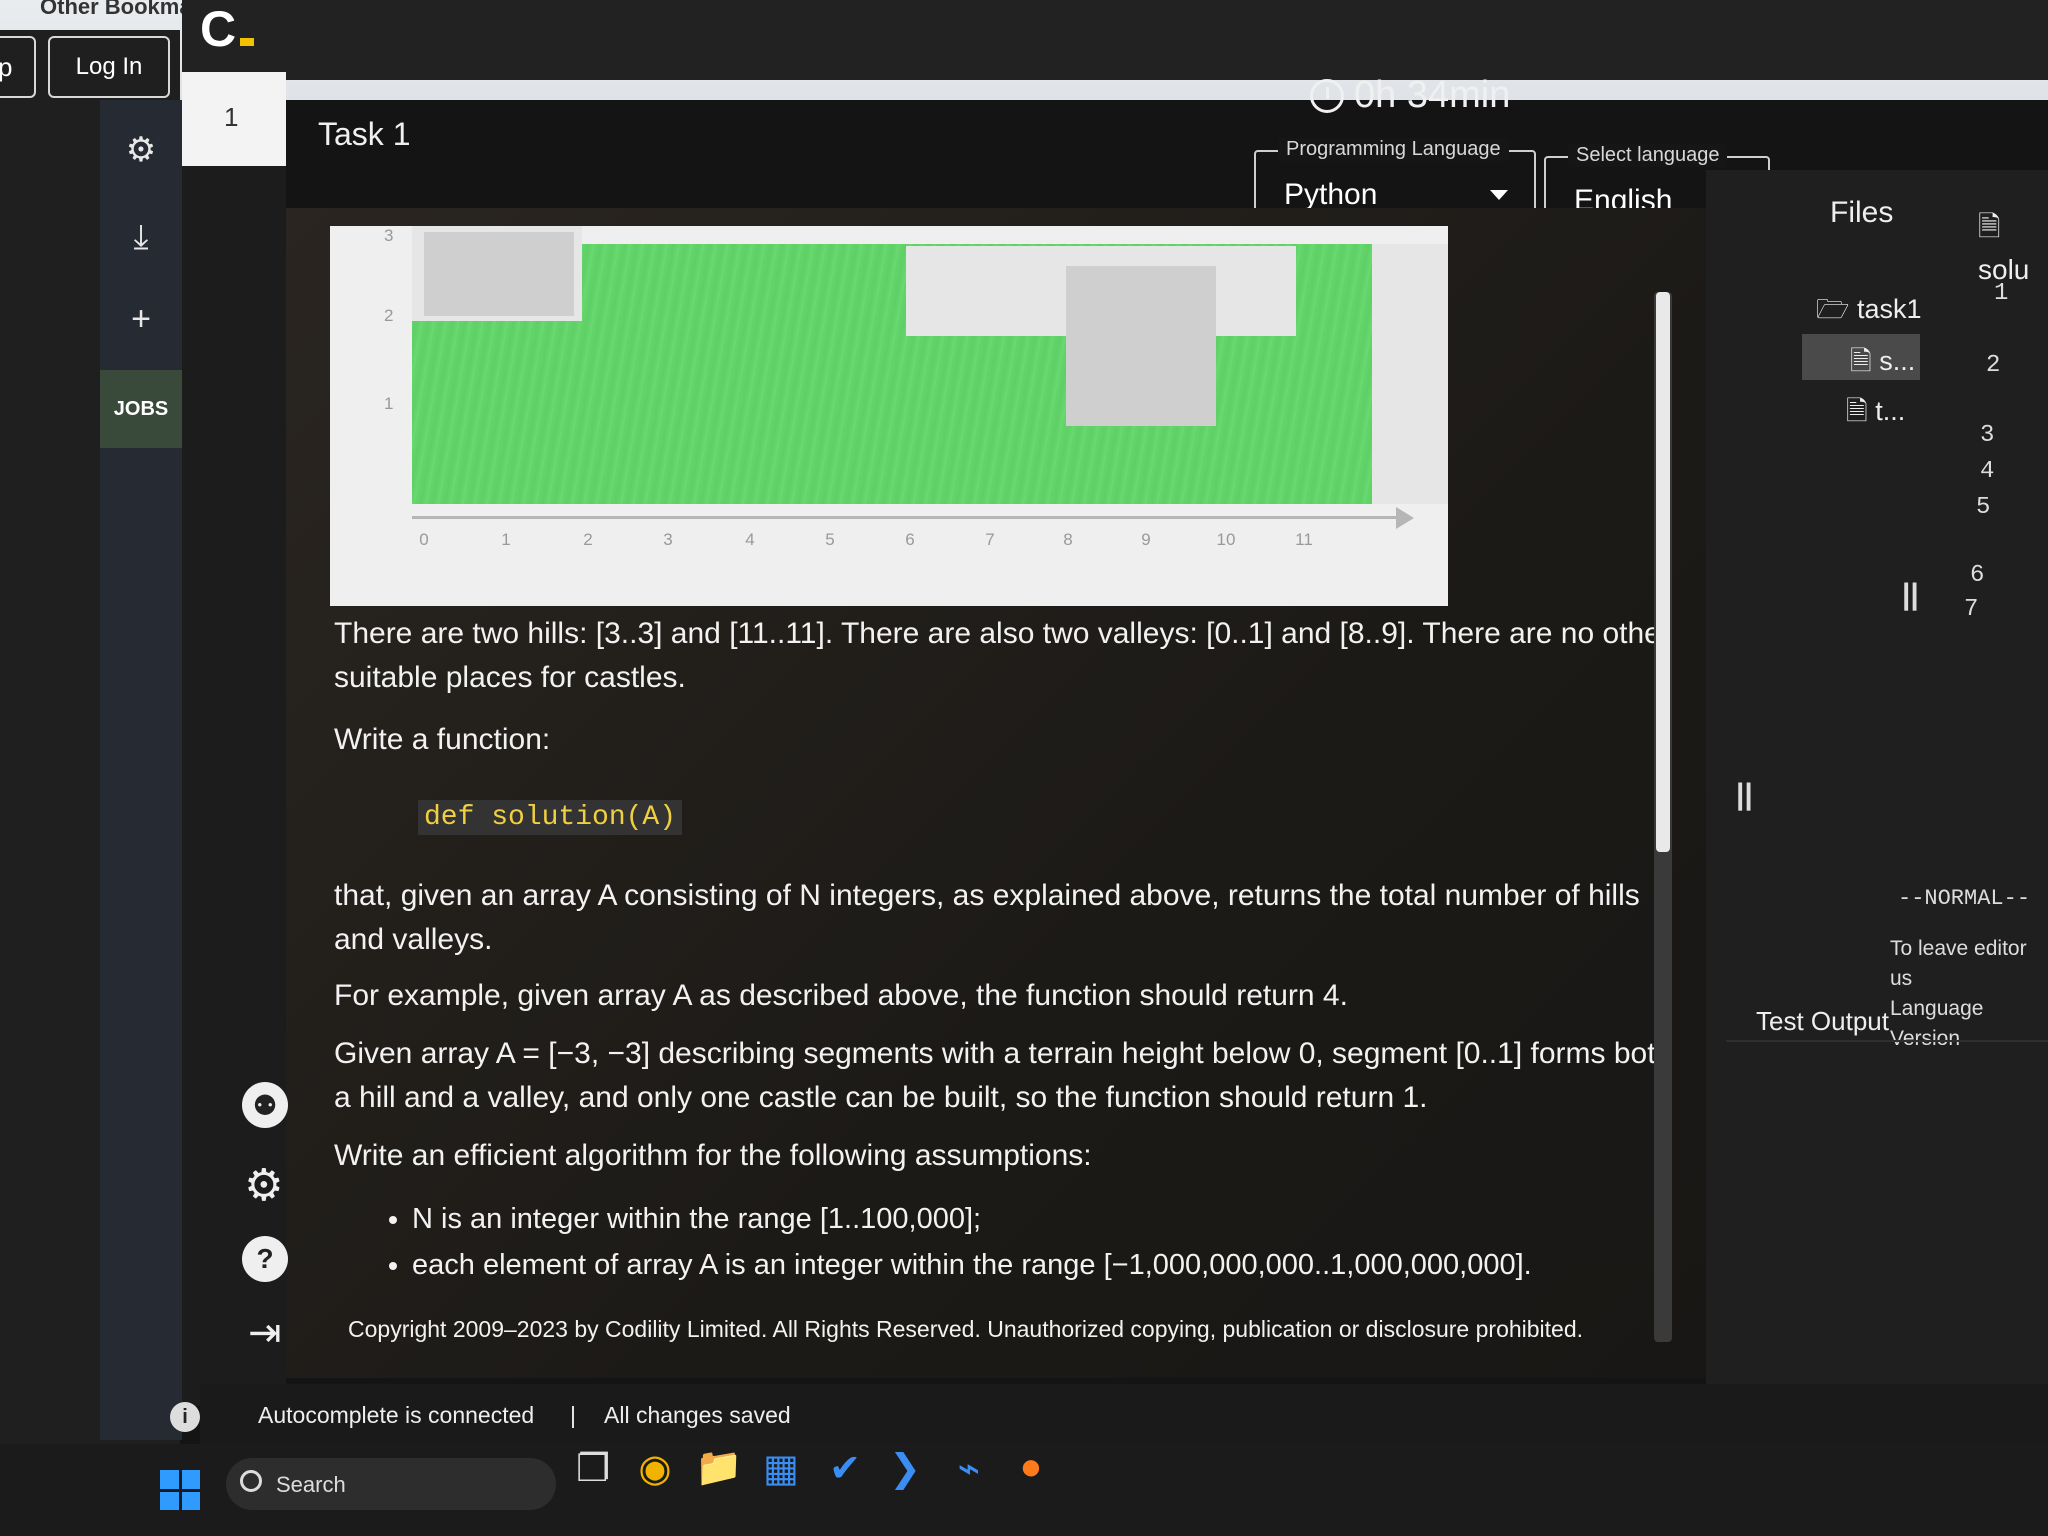 The width and height of the screenshot is (2048, 1536). What do you see at coordinates (593, 1471) in the screenshot?
I see `task-view-icon: ❐` at bounding box center [593, 1471].